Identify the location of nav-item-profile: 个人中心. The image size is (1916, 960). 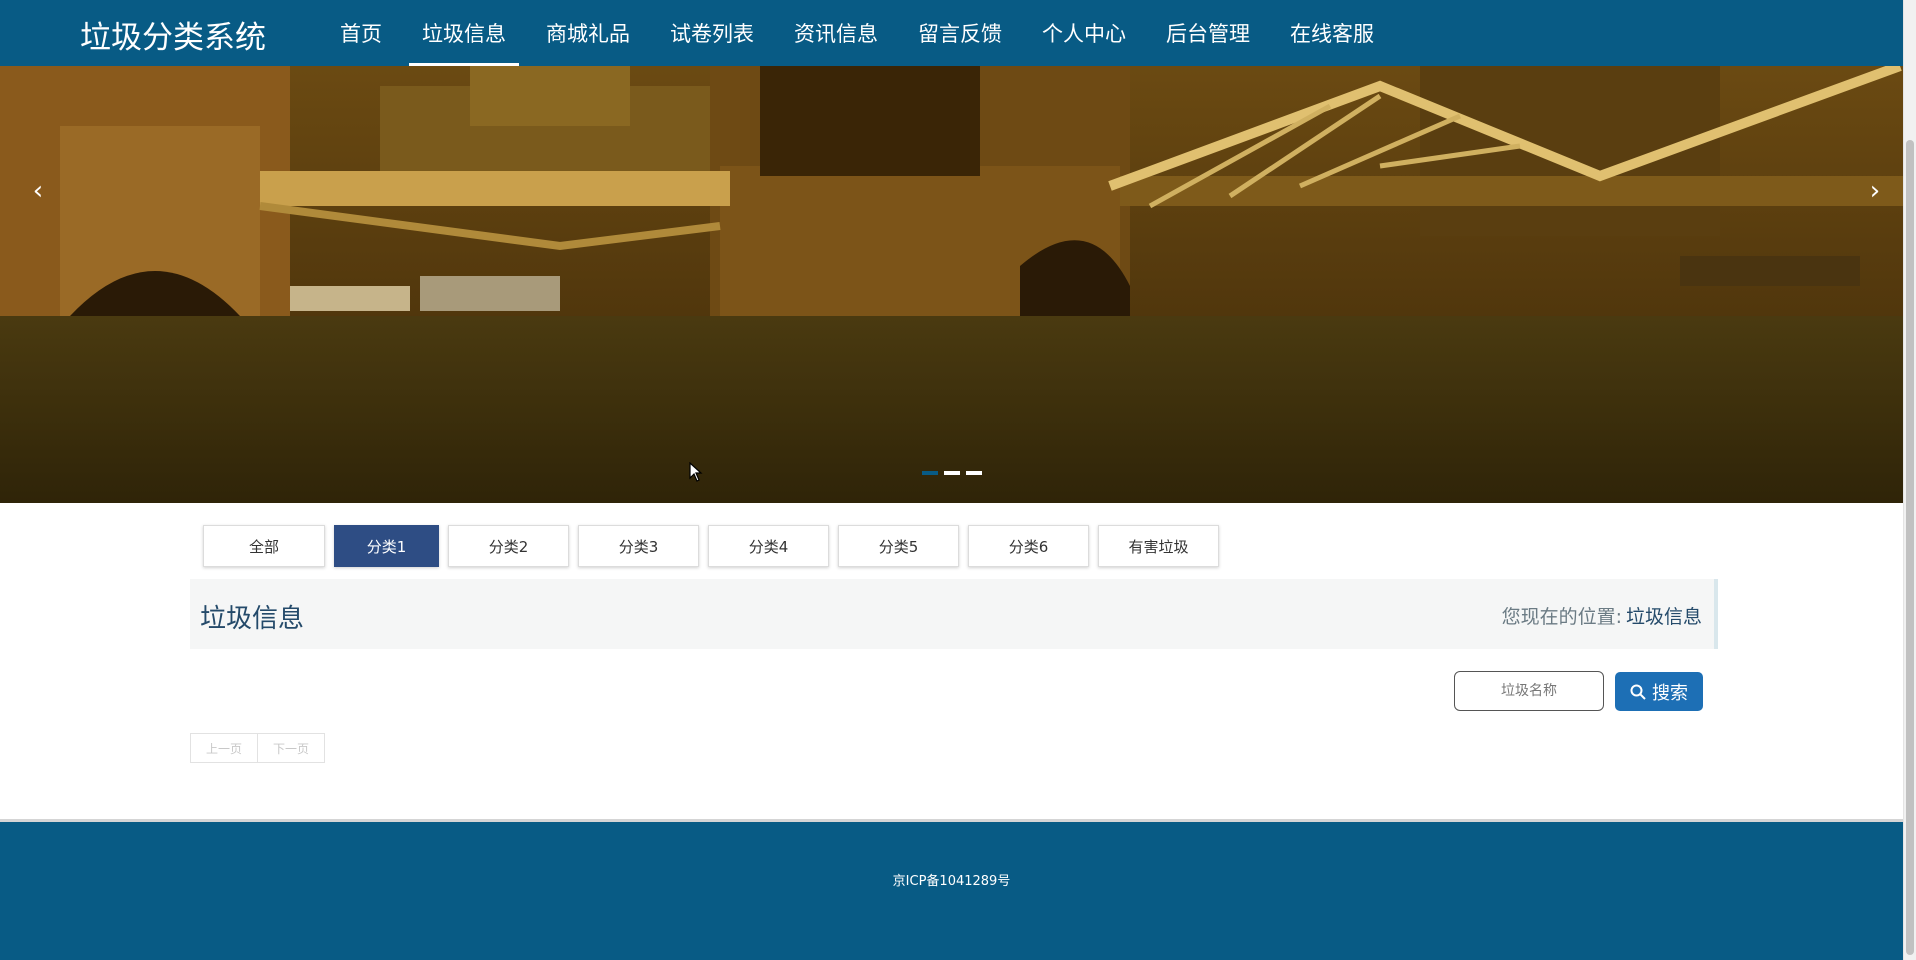
(1084, 33).